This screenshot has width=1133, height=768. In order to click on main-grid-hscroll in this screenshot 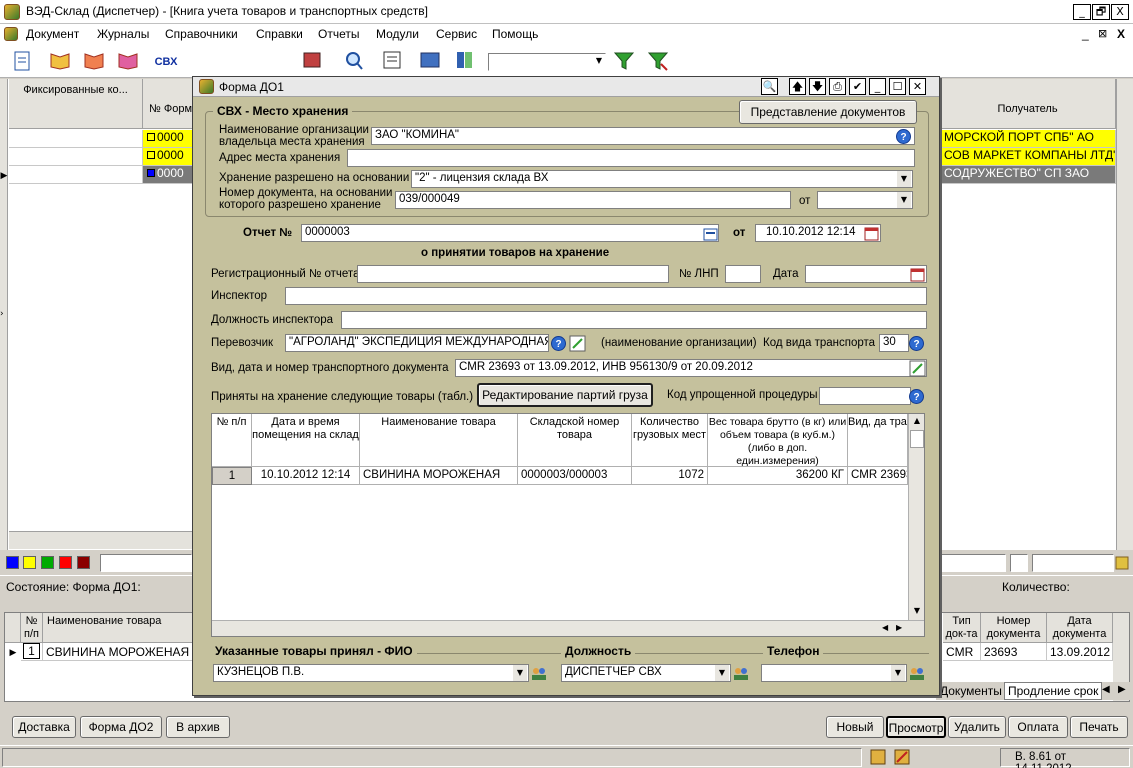, I will do `click(101, 540)`.